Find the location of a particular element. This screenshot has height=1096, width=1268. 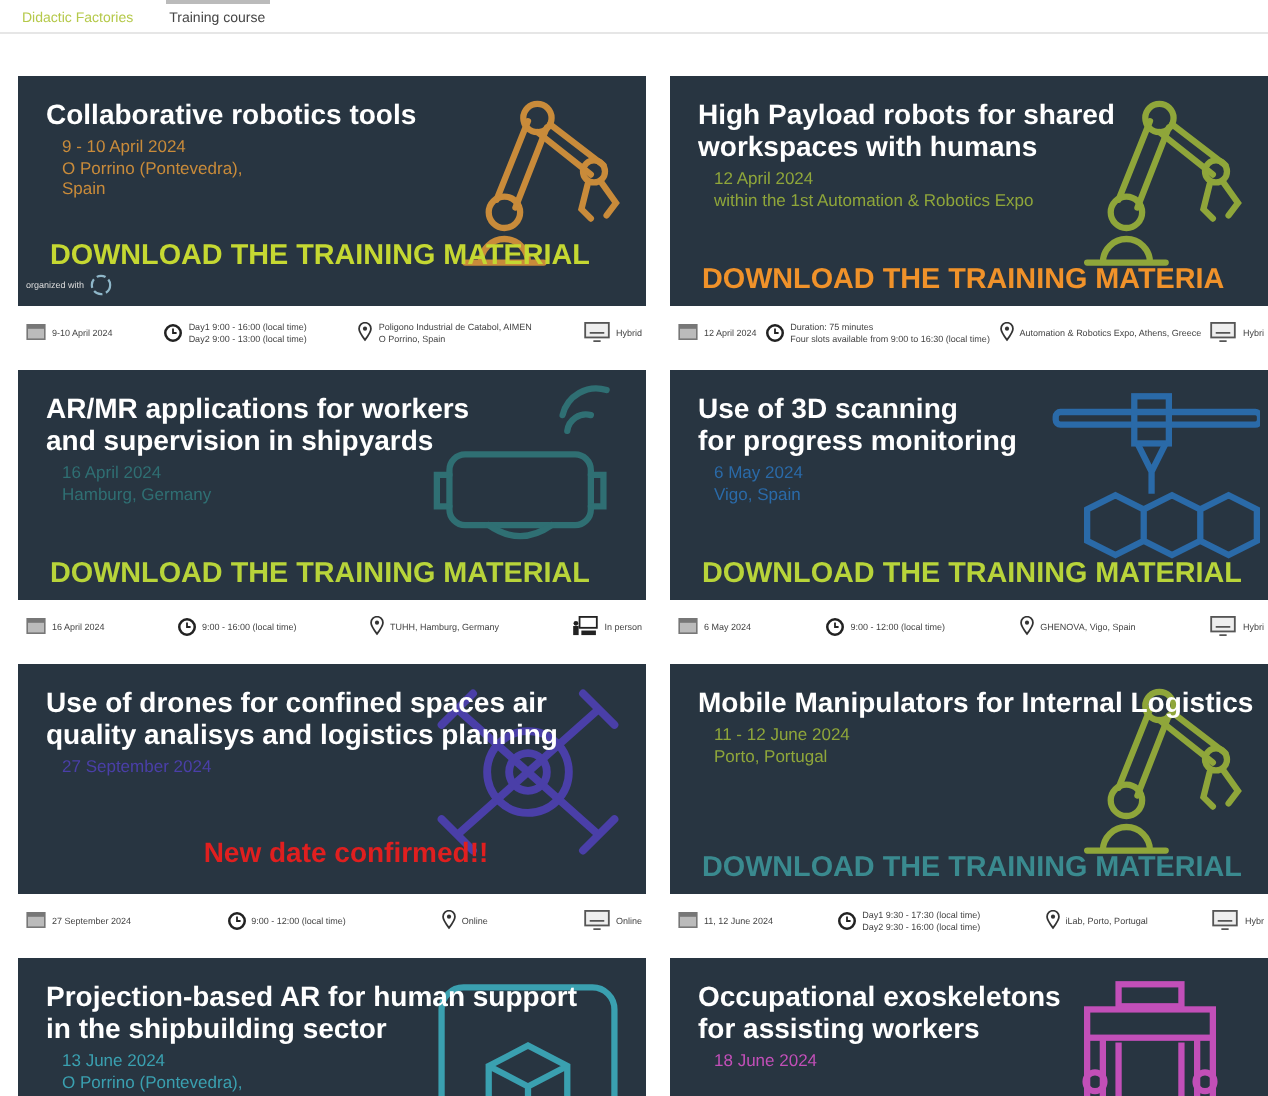

event-title: Projection-based AR for human support in the shipbuilding sector is located at coordinates (312, 1012).